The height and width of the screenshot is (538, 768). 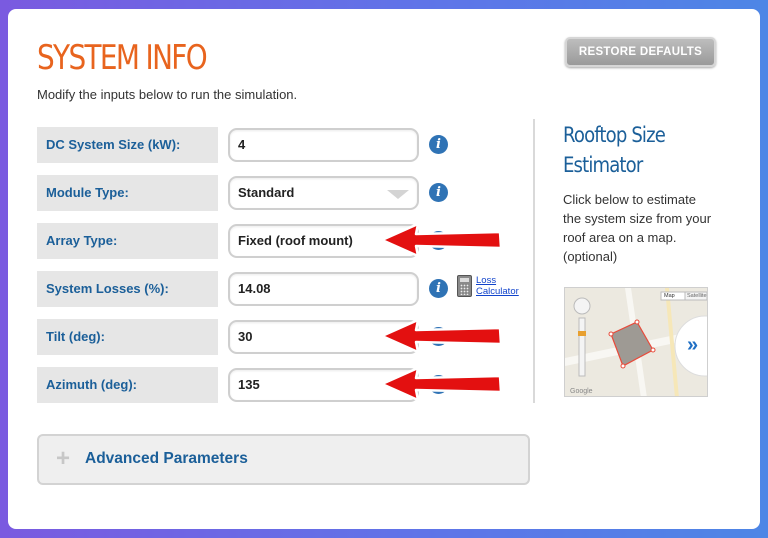 I want to click on array-type-label: Array Type:, so click(x=127, y=241).